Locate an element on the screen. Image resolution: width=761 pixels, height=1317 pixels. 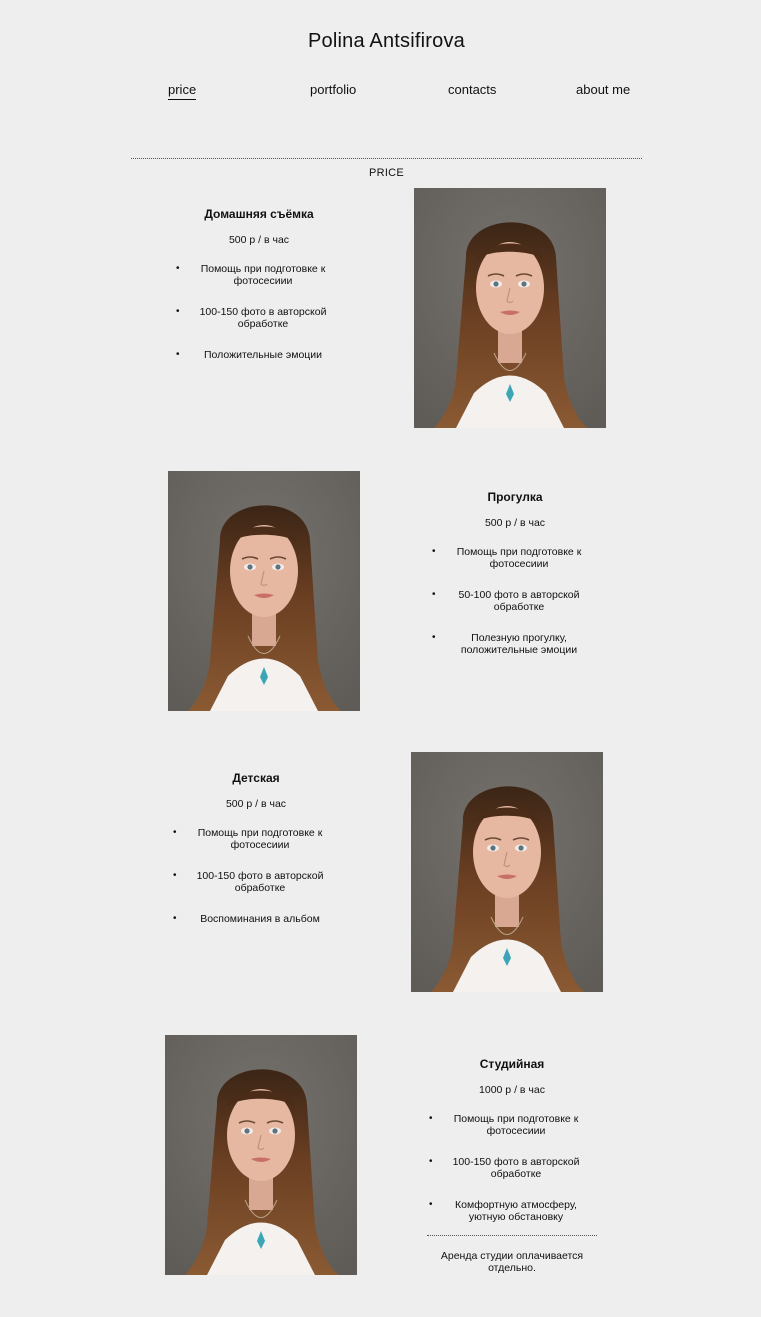
feature-item: Воспоминания в альбом is located at coordinates (256, 919).